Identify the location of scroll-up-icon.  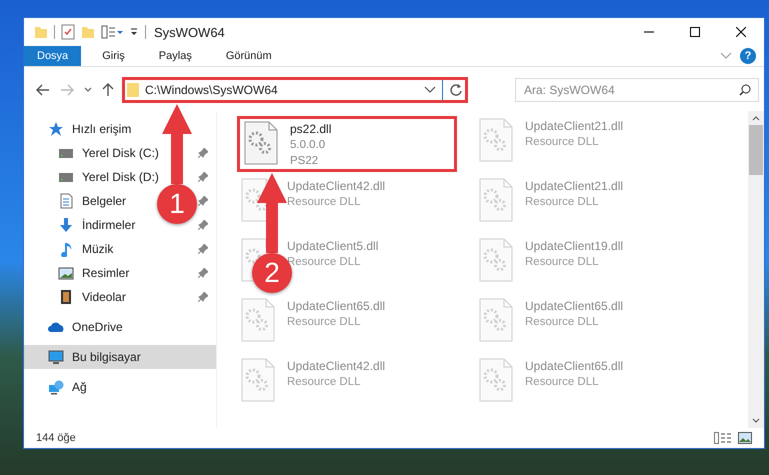
(756, 118).